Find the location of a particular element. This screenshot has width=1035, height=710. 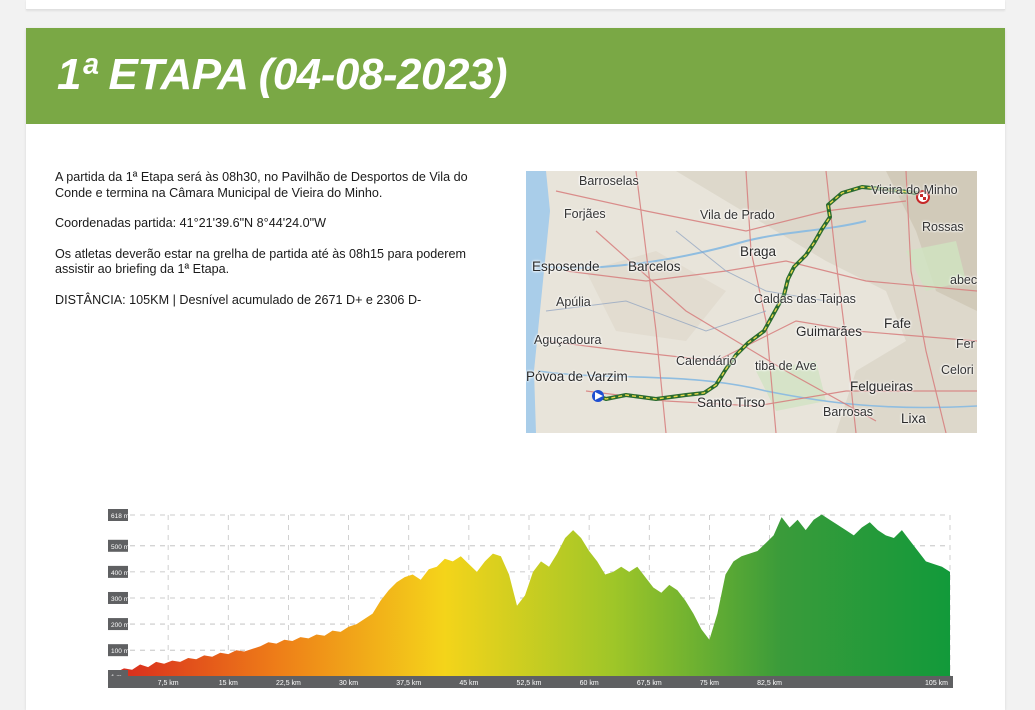

map-label-vila-de-prado: Vila de Prado is located at coordinates (737, 215).